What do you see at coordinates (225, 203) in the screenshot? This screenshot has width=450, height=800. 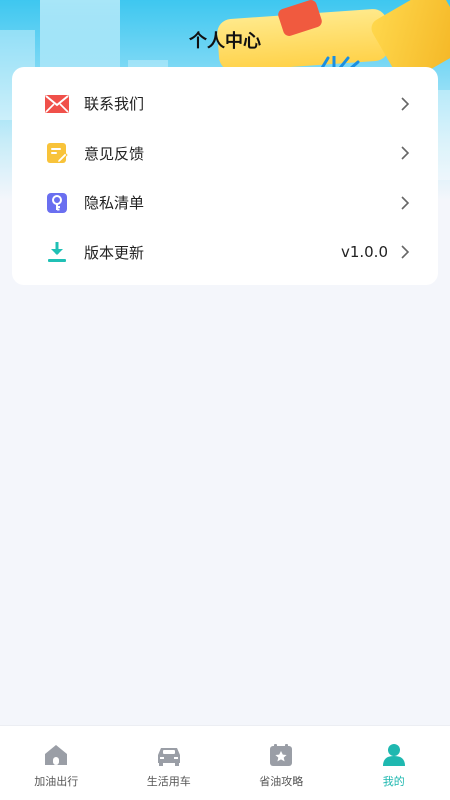 I see `menu-item-privacy-list: 隐私清单` at bounding box center [225, 203].